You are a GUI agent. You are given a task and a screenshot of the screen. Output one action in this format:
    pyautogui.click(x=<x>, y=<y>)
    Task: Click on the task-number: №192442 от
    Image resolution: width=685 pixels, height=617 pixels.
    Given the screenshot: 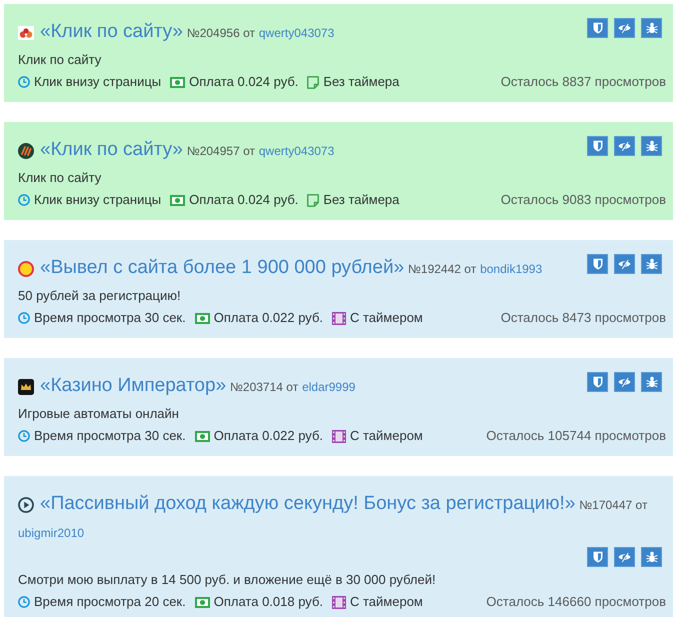 What is the action you would take?
    pyautogui.click(x=442, y=269)
    